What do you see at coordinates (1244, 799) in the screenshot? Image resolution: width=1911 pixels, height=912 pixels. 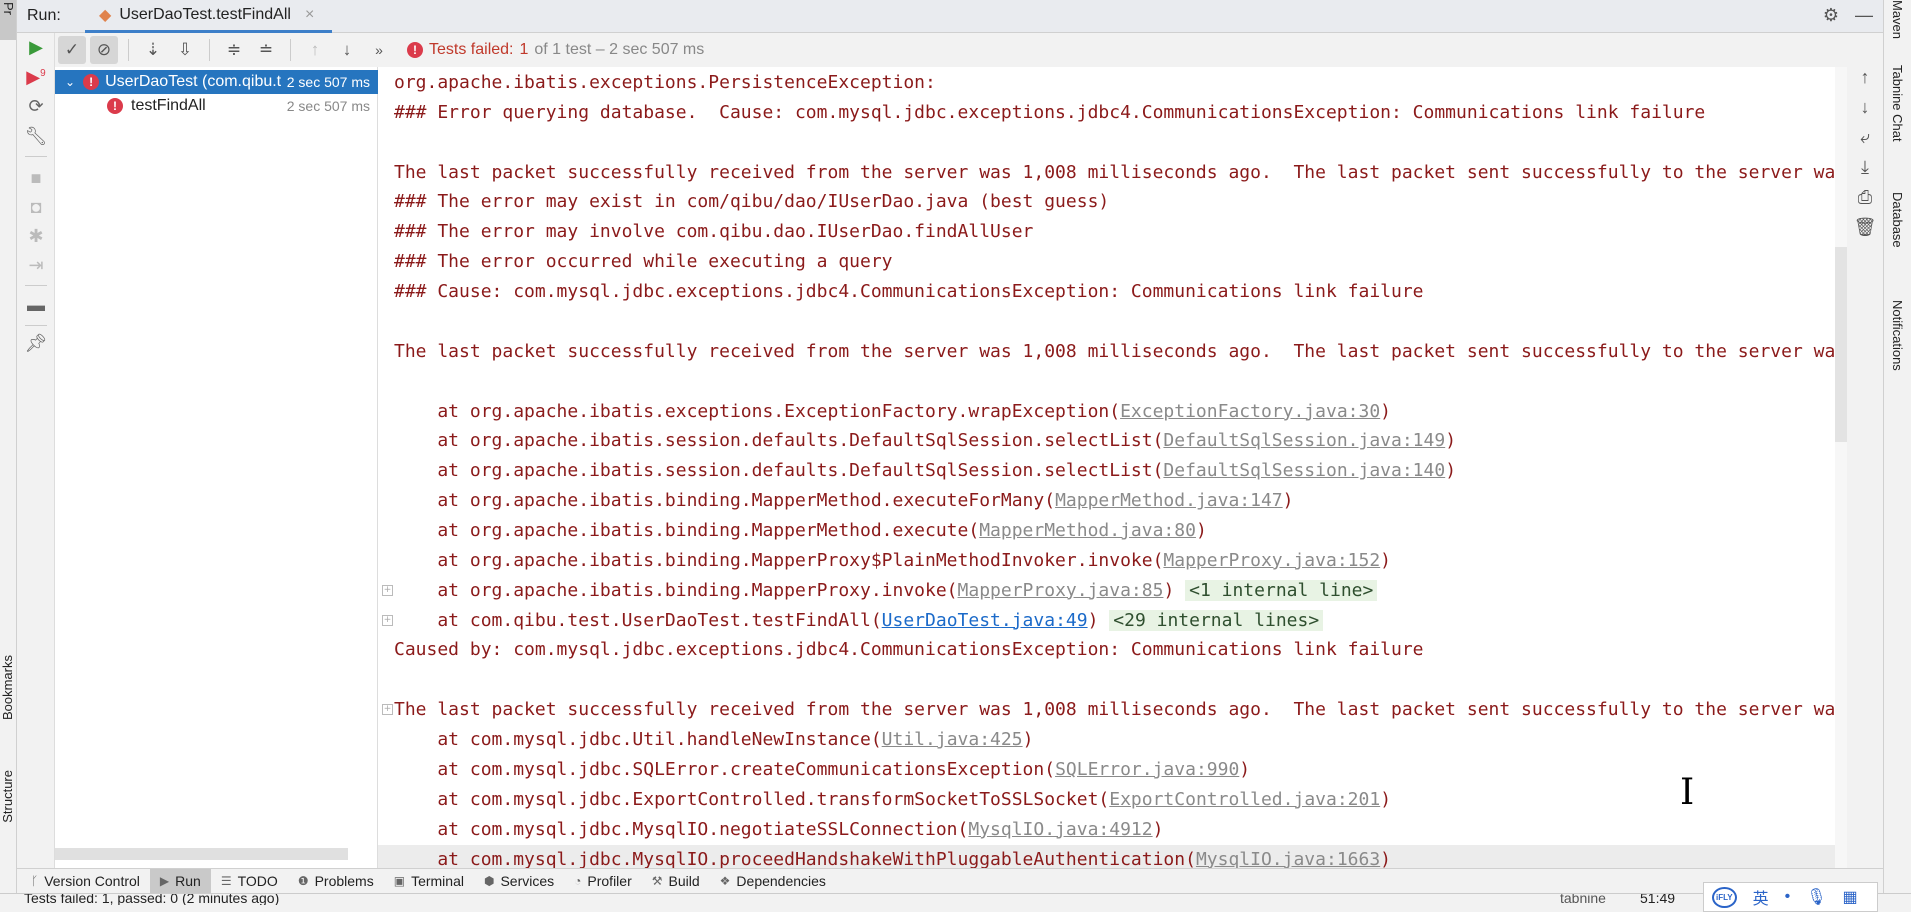 I see `source-link: ExportControlled.java:201` at bounding box center [1244, 799].